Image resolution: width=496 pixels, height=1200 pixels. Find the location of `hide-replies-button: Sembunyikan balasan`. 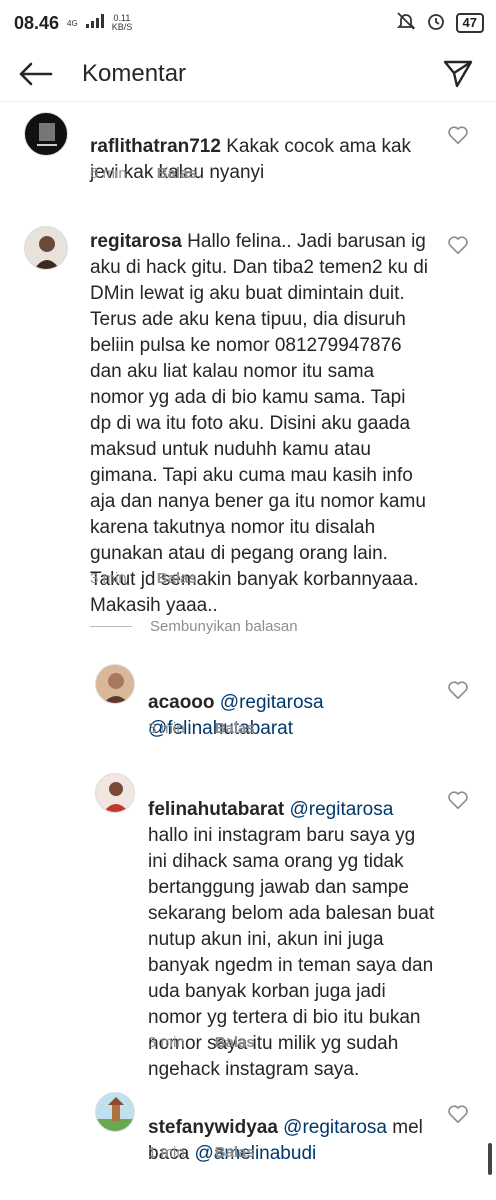

hide-replies-button: Sembunyikan balasan is located at coordinates (194, 626).